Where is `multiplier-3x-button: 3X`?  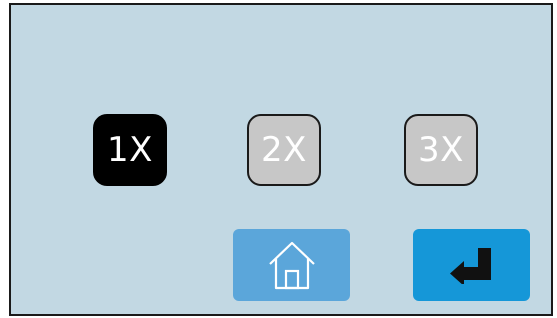
multiplier-3x-button: 3X is located at coordinates (441, 150).